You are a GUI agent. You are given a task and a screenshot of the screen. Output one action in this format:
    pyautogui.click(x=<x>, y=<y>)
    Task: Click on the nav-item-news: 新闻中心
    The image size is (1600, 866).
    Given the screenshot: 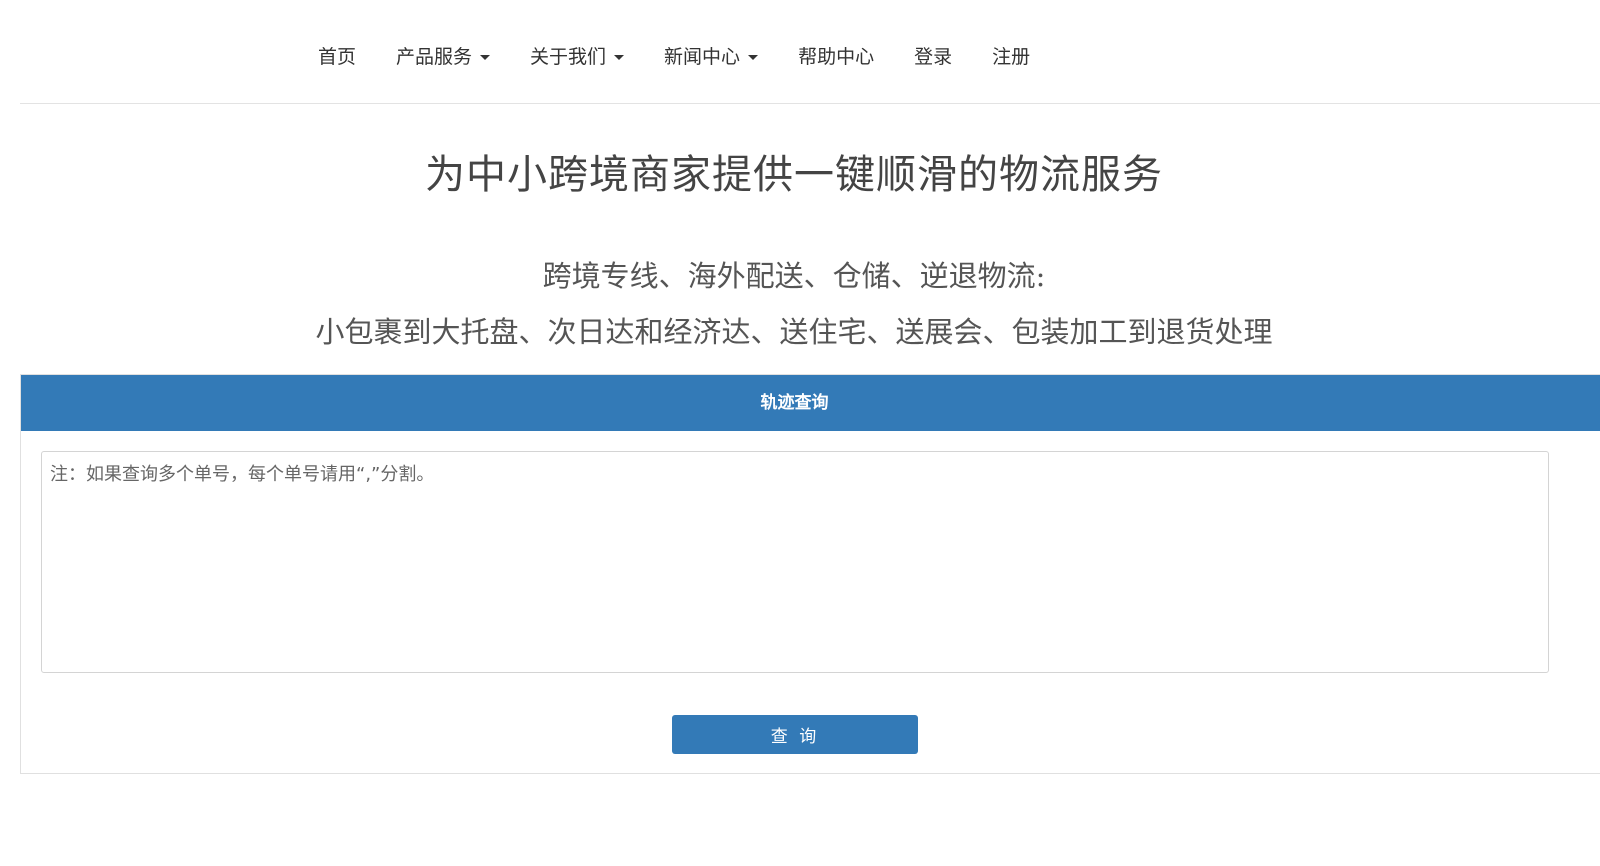 What is the action you would take?
    pyautogui.click(x=711, y=55)
    